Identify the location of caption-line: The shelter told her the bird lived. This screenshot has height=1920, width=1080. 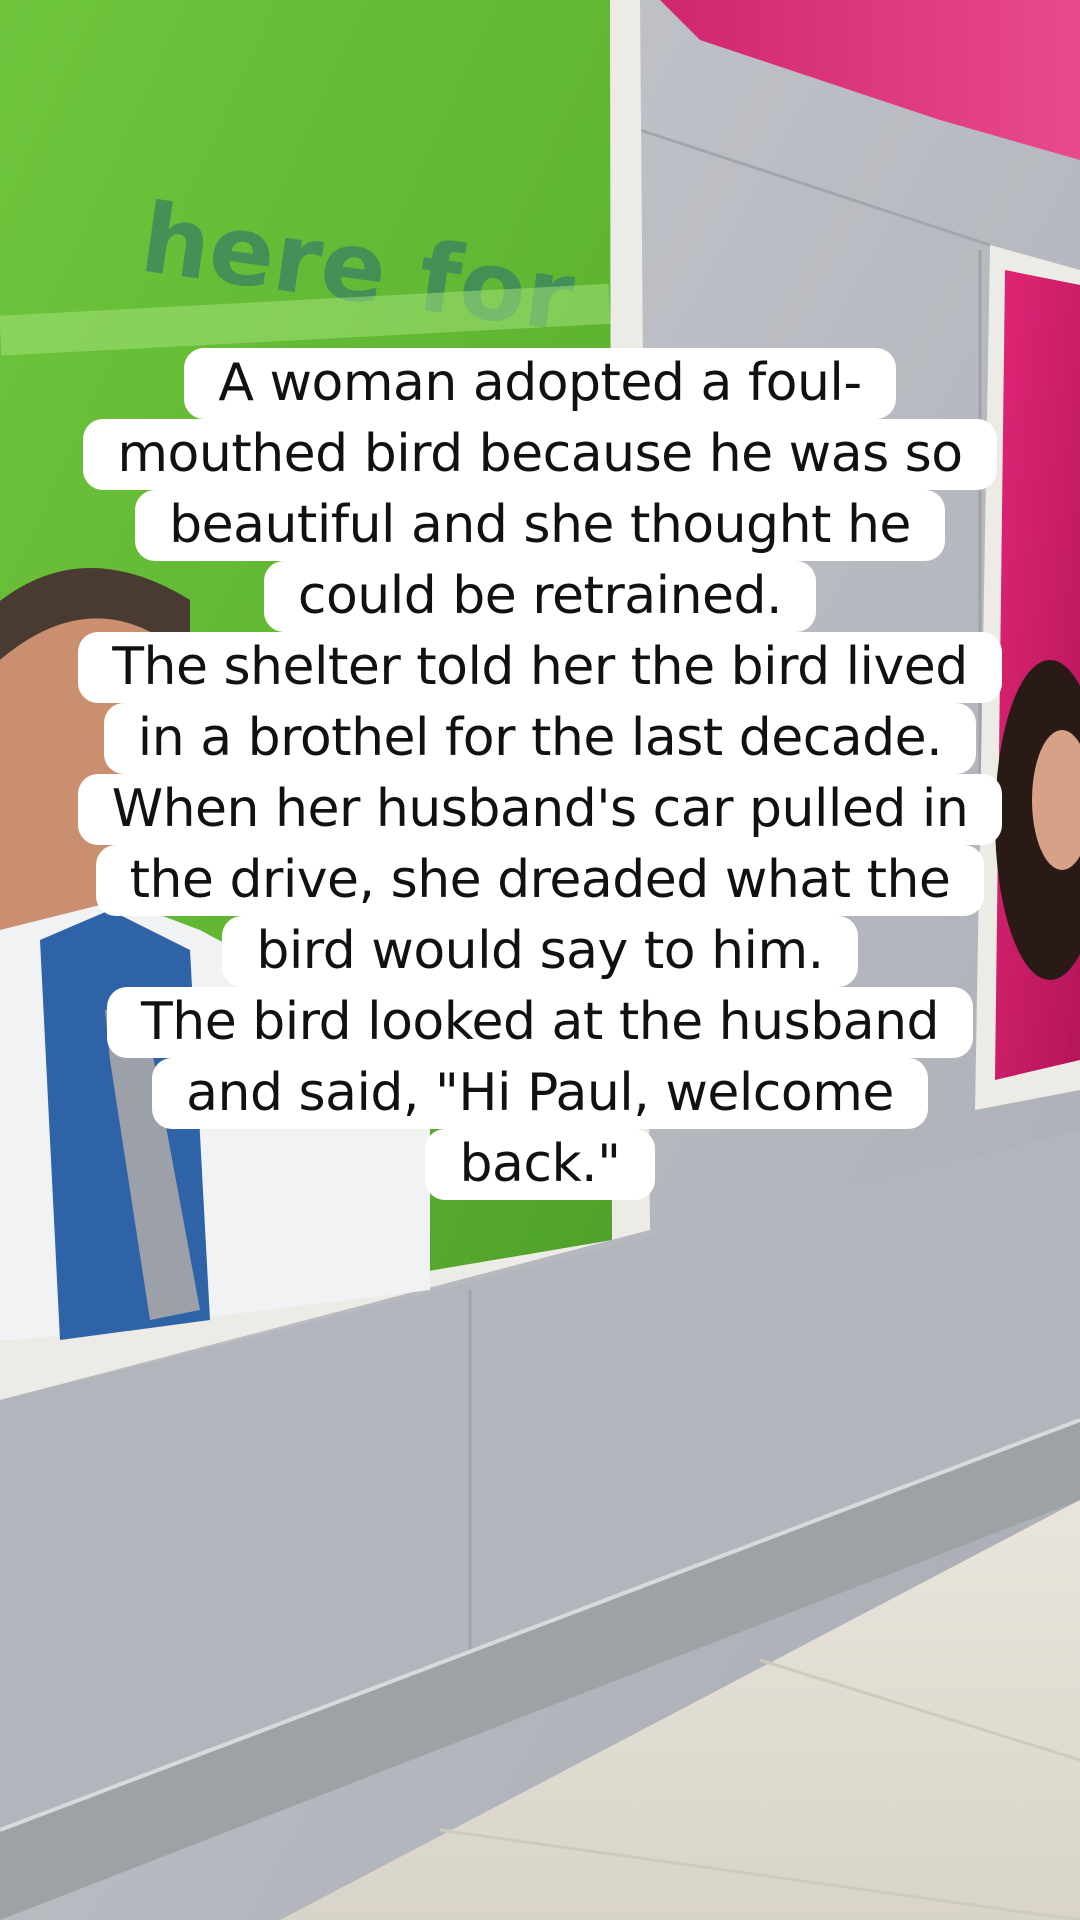
(540, 667).